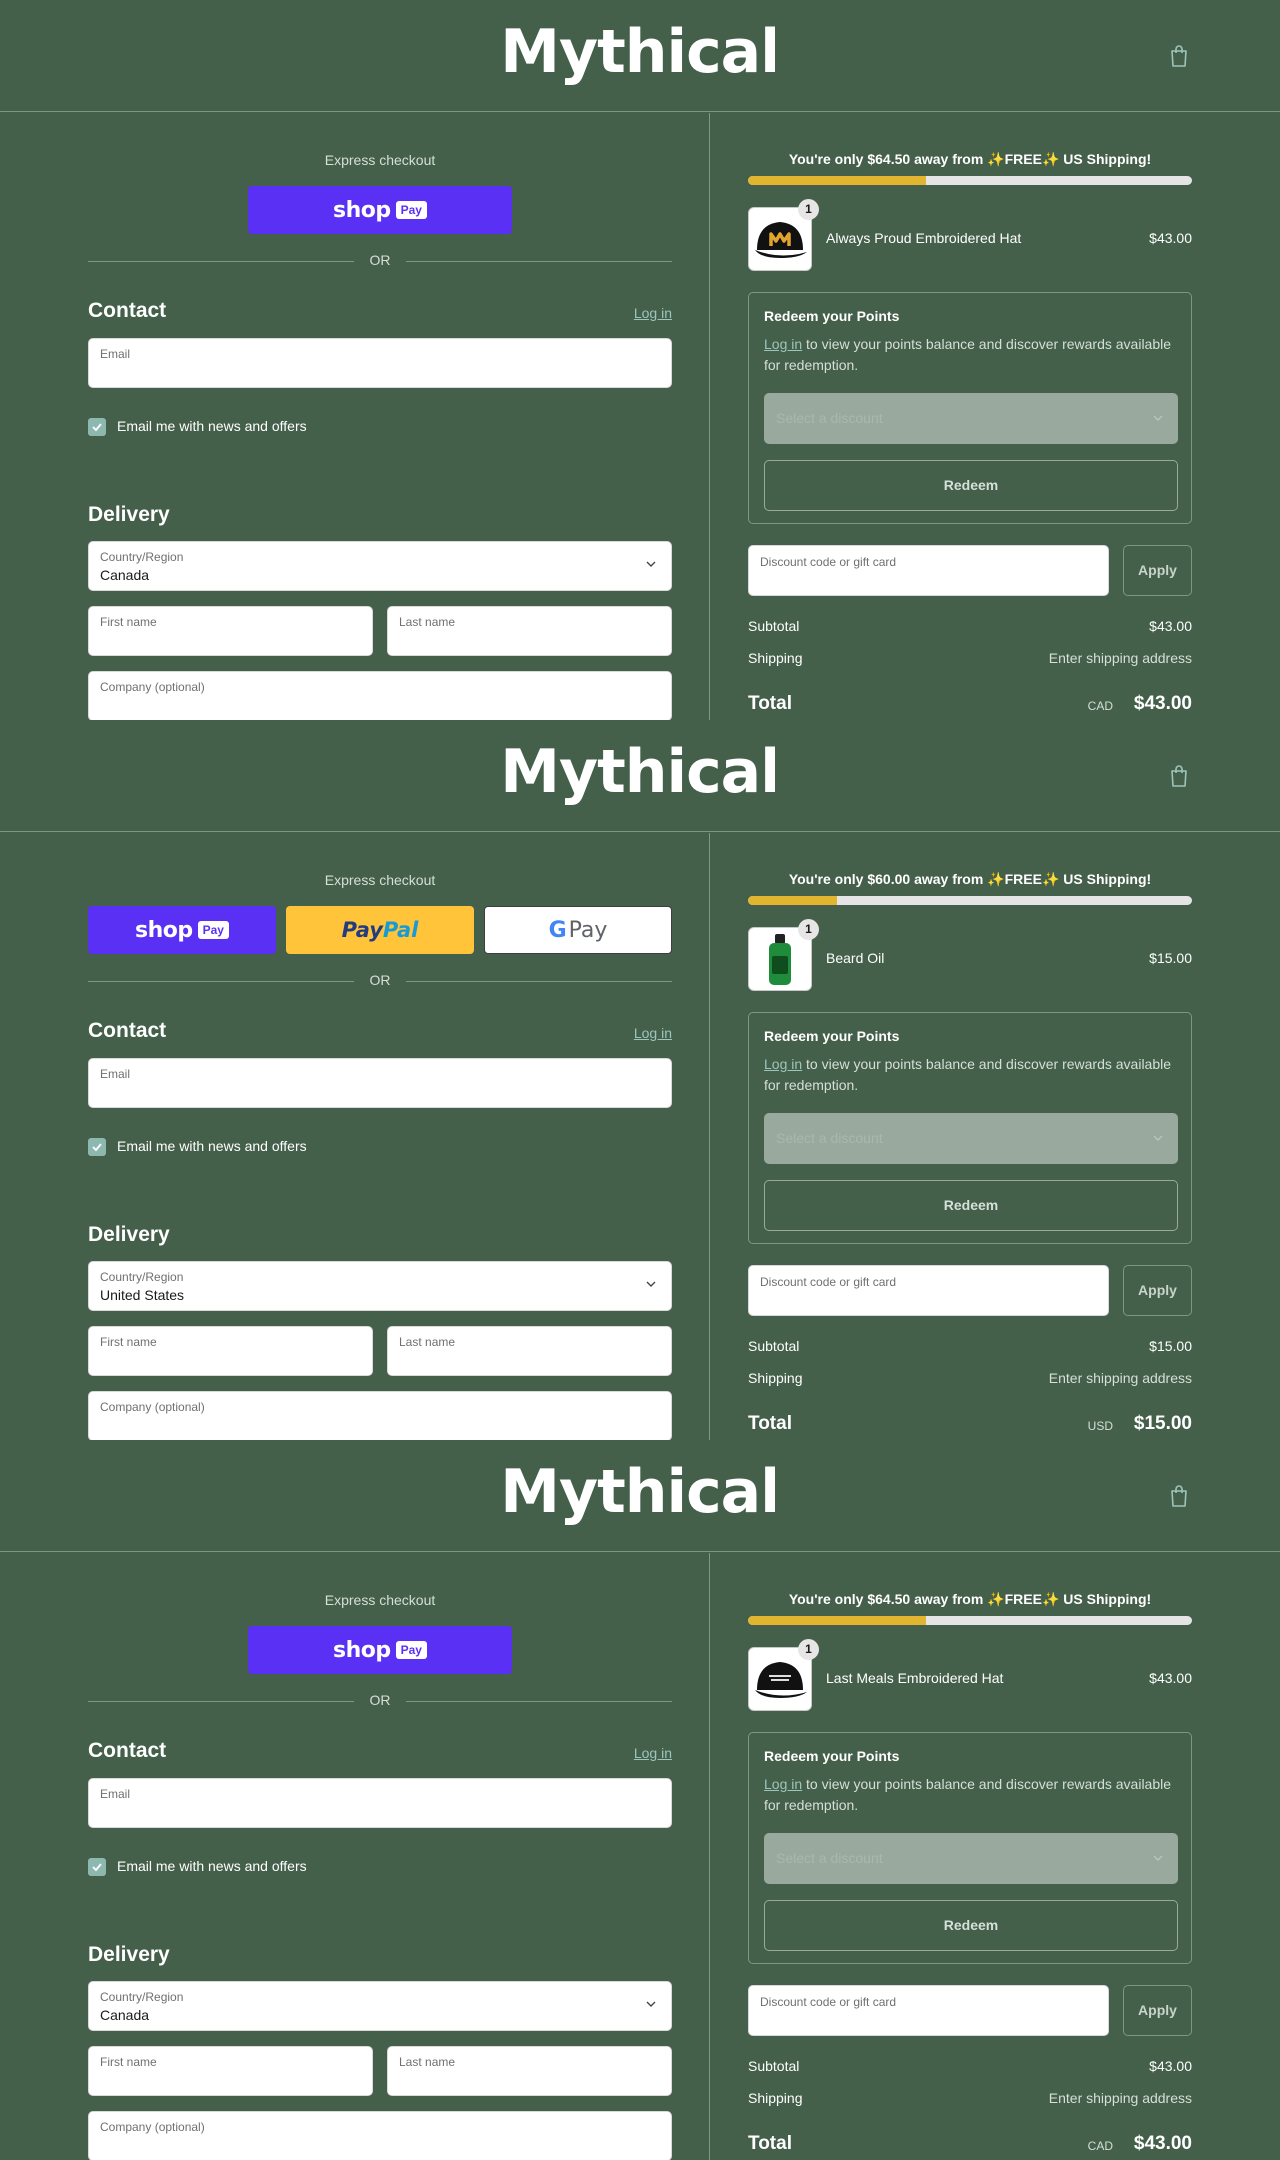 This screenshot has height=2160, width=1280. I want to click on express-checkout-label: Express checkout, so click(380, 880).